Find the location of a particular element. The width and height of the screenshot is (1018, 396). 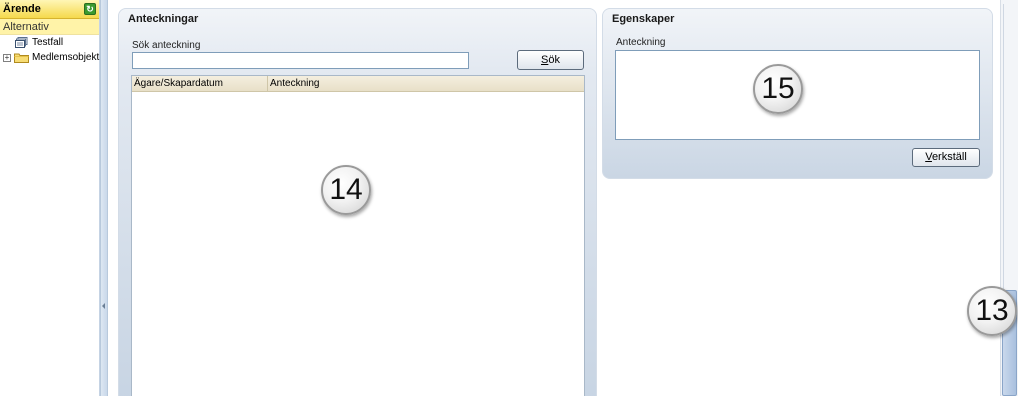

apply-button-accesskey: V is located at coordinates (928, 157).